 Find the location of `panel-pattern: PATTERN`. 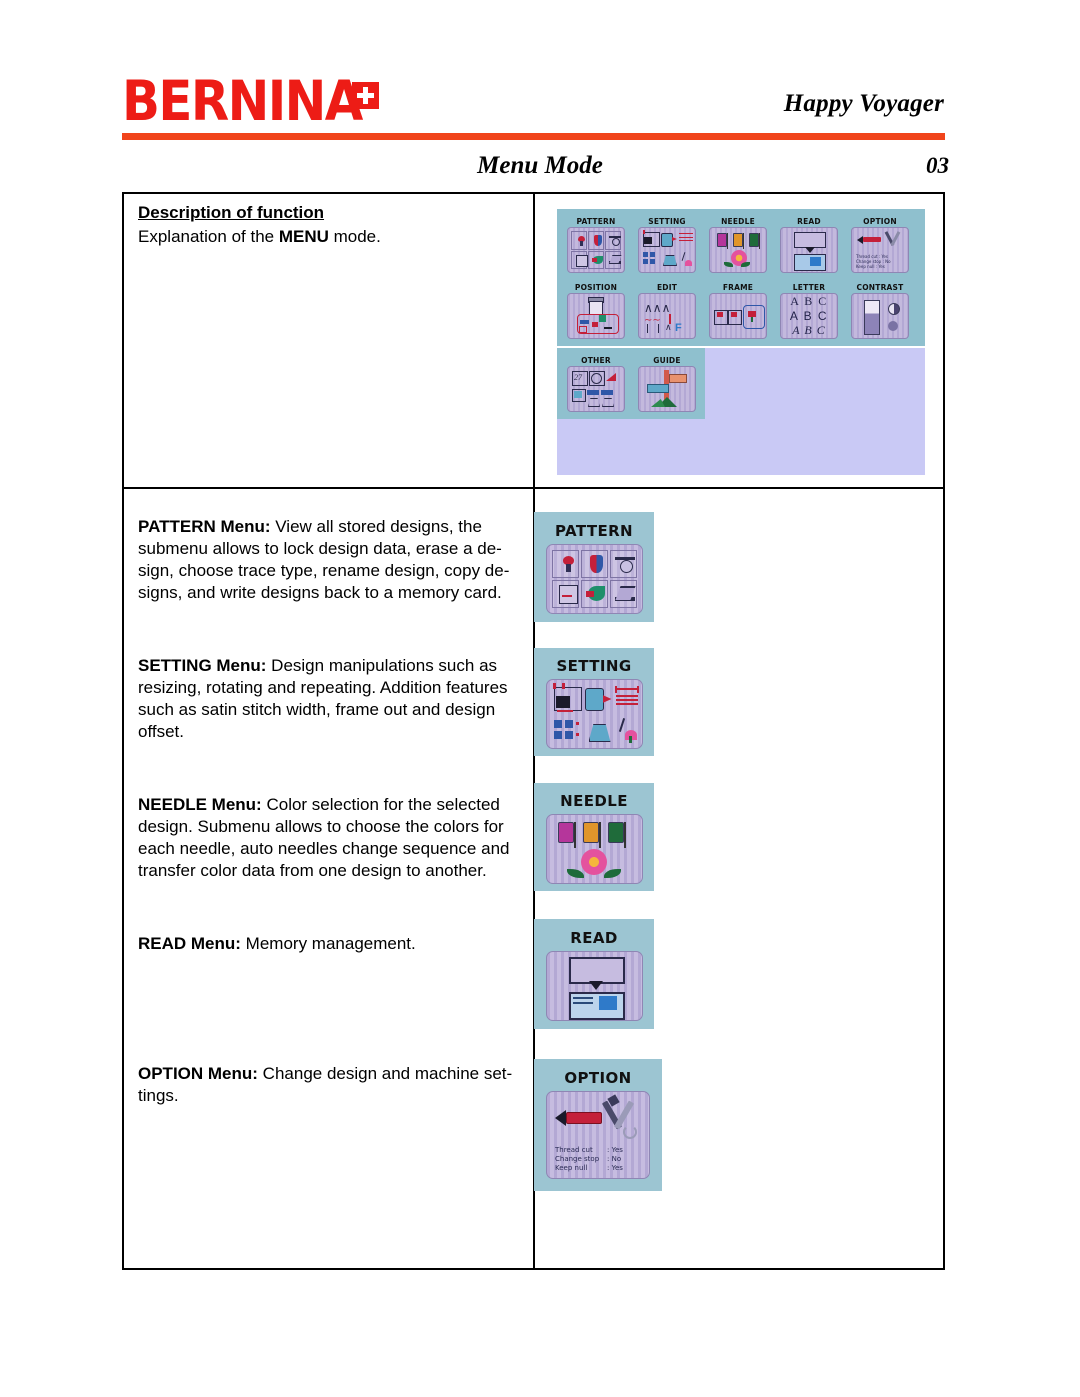

panel-pattern: PATTERN is located at coordinates (594, 567).